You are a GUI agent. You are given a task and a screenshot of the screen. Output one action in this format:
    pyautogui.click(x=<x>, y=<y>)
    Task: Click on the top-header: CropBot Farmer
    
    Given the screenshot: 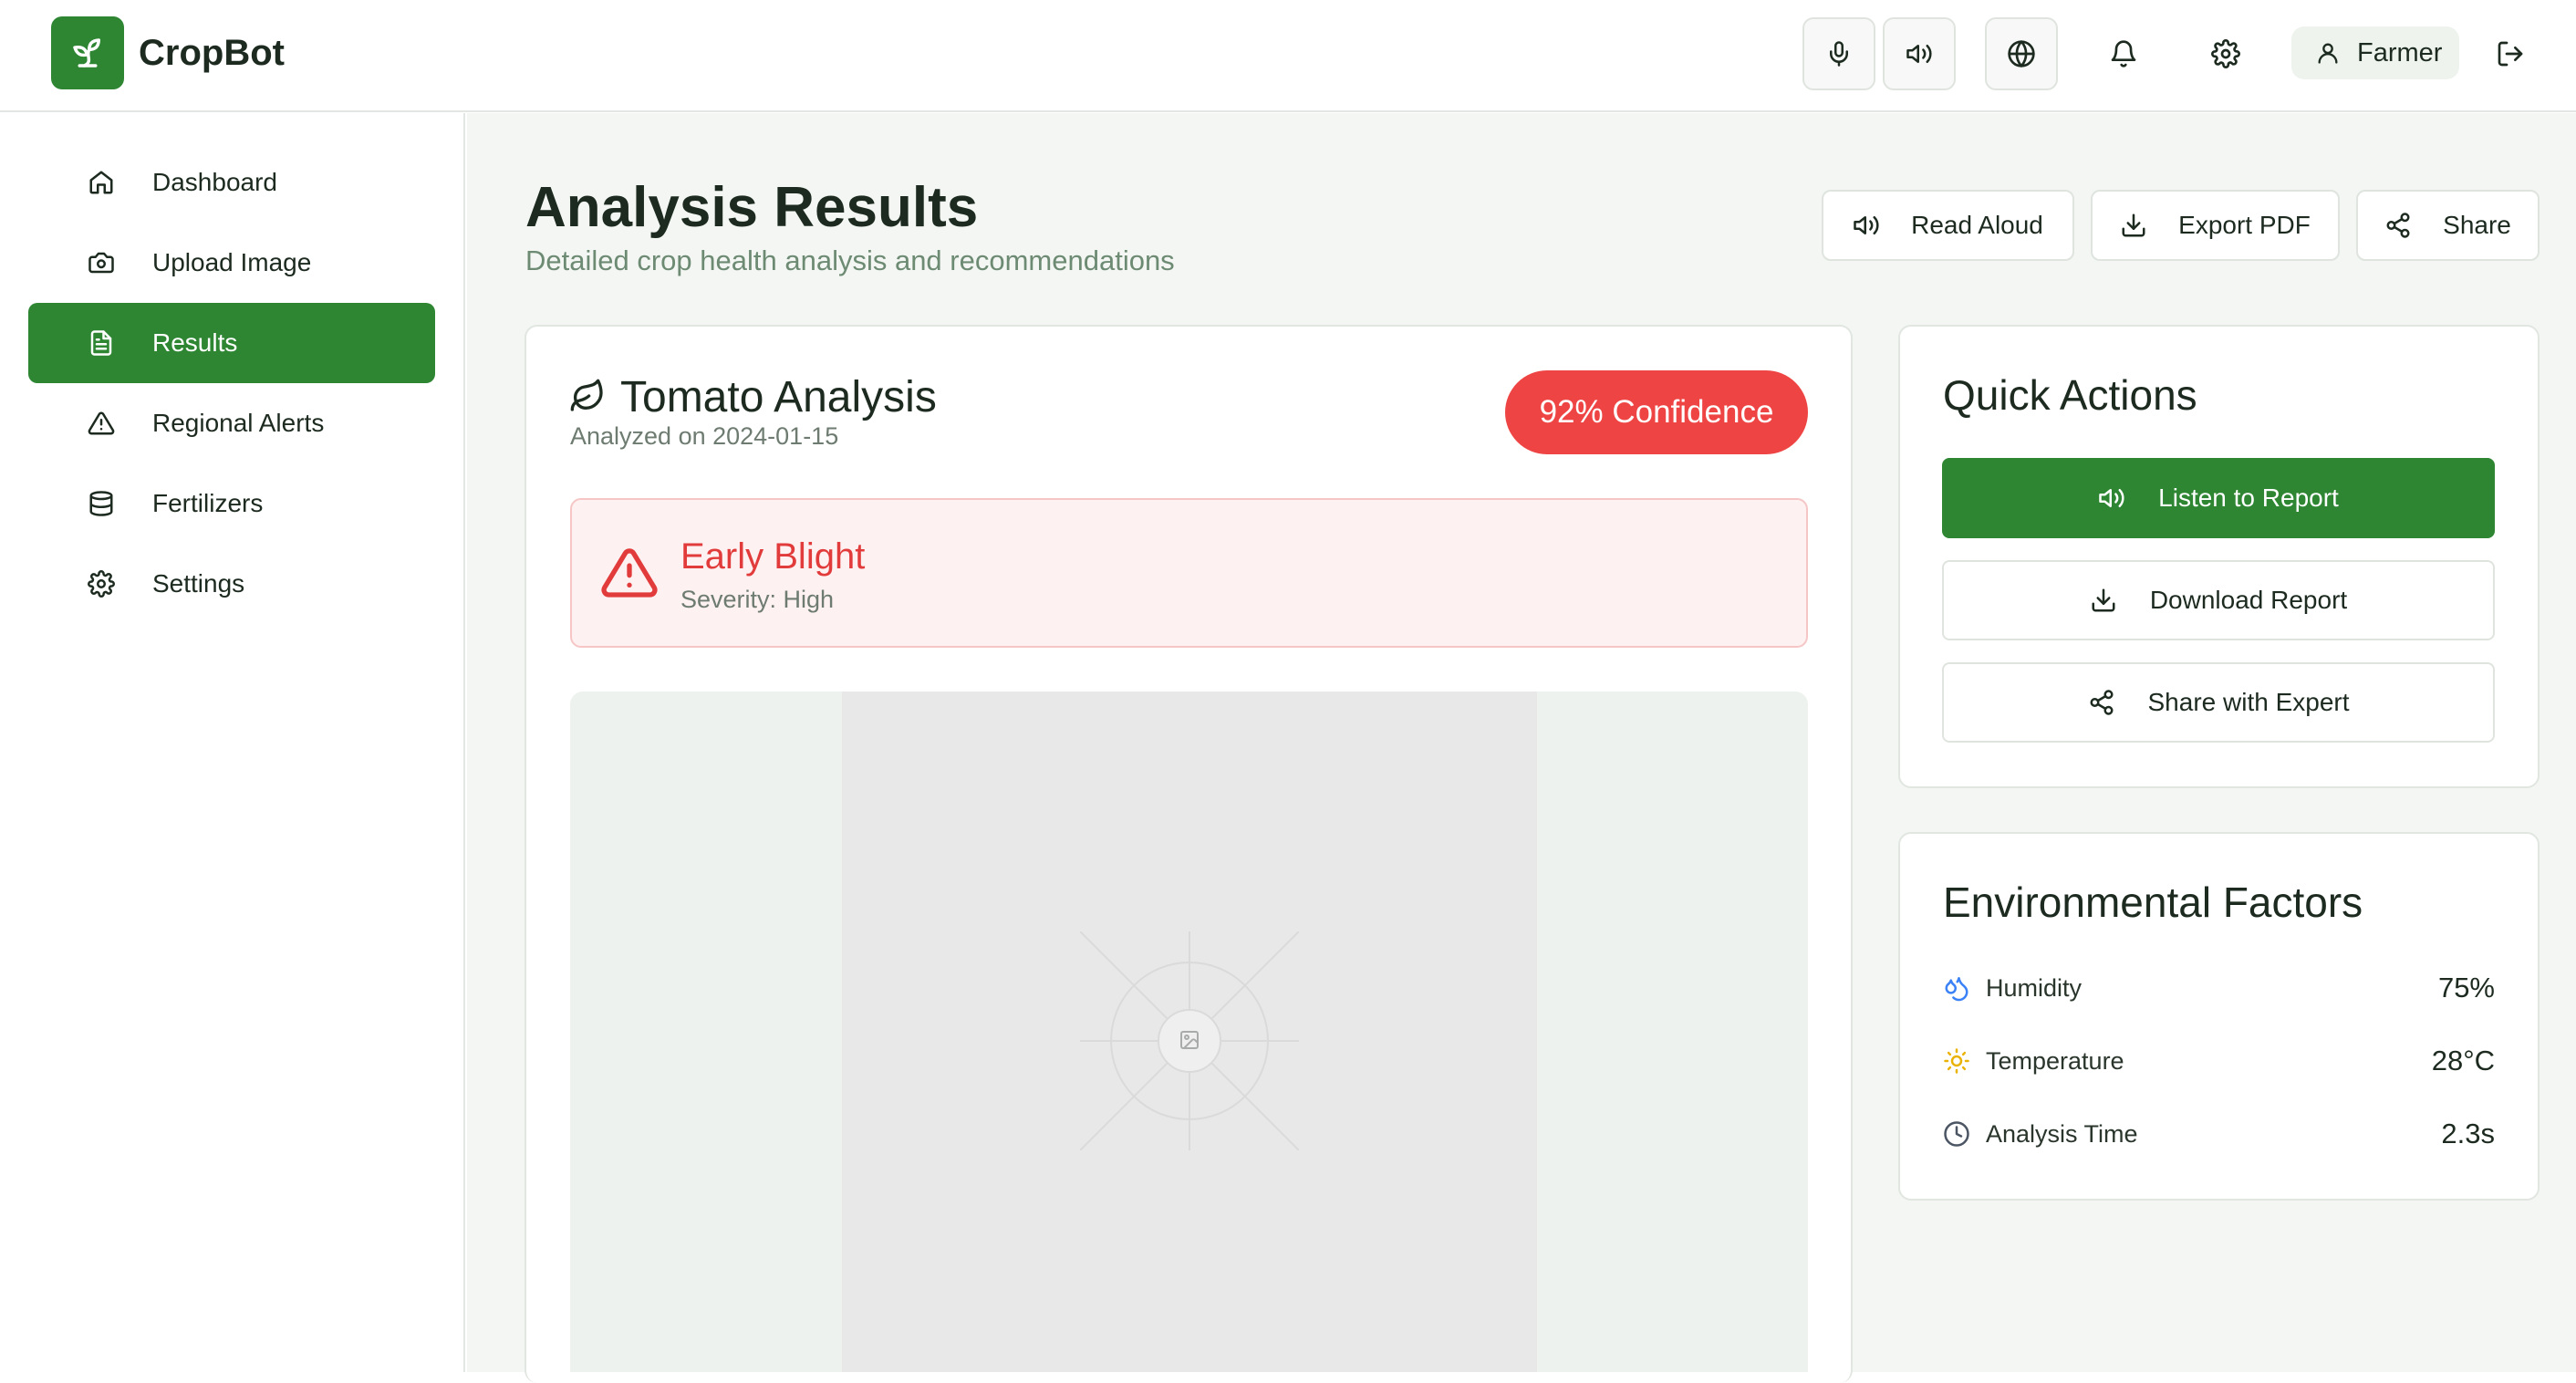 What is the action you would take?
    pyautogui.click(x=1288, y=56)
    